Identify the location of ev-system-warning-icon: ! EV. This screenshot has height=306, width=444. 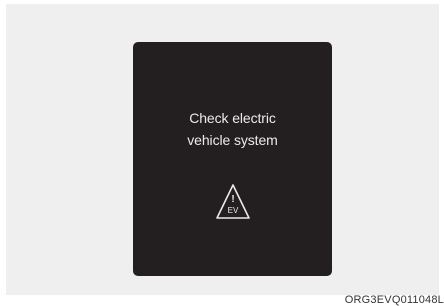
(233, 202).